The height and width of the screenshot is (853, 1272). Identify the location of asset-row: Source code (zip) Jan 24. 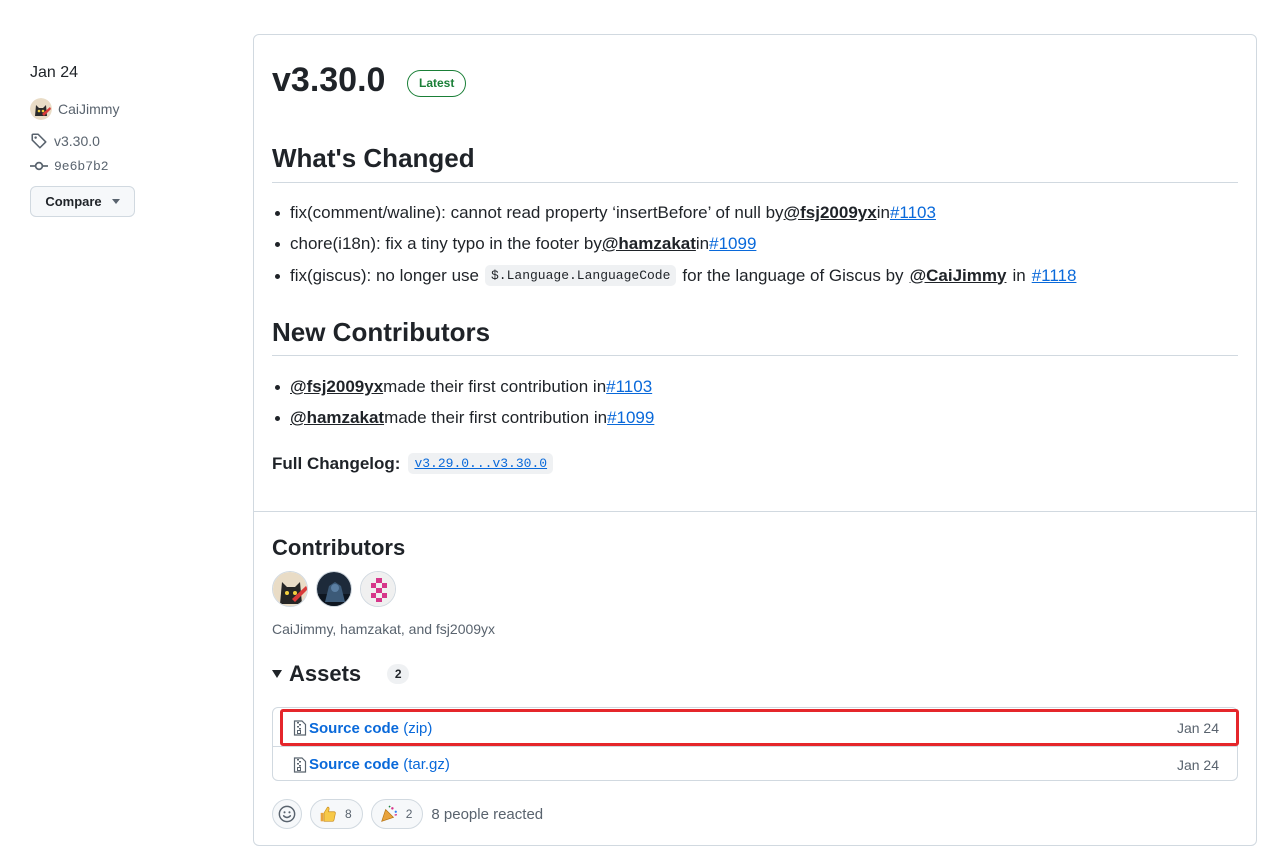
(755, 728).